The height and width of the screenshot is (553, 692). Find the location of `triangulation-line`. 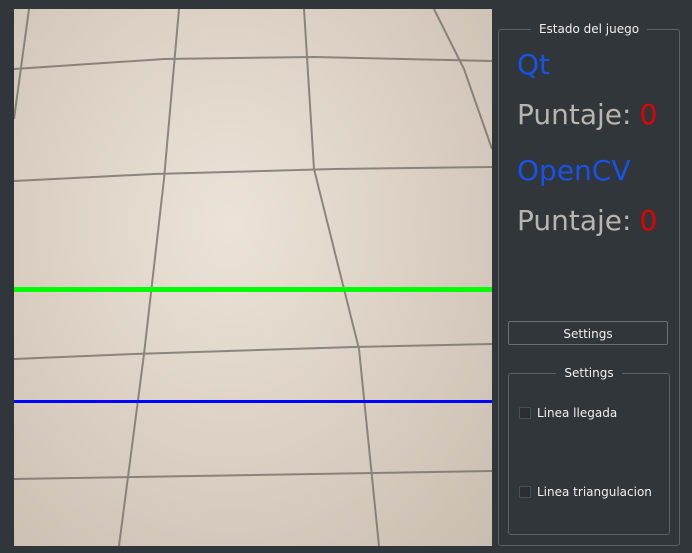

triangulation-line is located at coordinates (253, 401).